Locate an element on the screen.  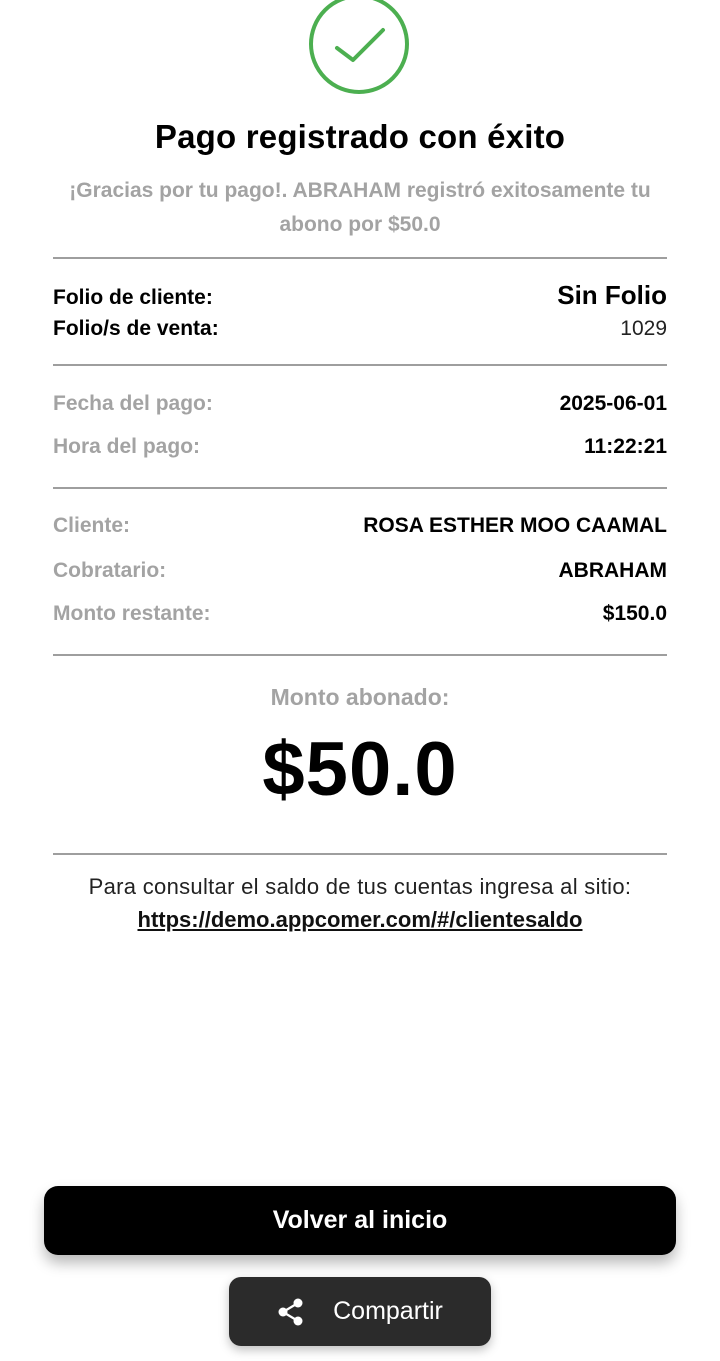
folio-cliente-row: Folio de cliente: Sin Folio is located at coordinates (360, 295).